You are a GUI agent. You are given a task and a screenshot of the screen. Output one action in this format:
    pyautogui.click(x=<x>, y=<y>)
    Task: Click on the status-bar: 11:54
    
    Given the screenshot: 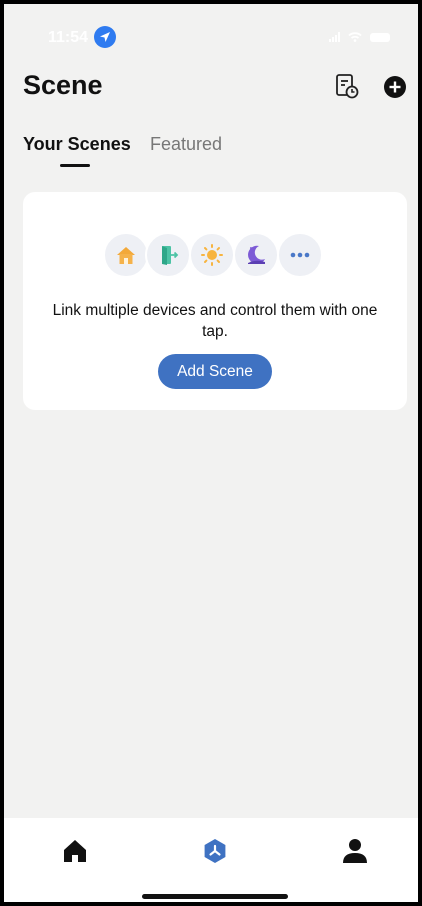 What is the action you would take?
    pyautogui.click(x=211, y=30)
    